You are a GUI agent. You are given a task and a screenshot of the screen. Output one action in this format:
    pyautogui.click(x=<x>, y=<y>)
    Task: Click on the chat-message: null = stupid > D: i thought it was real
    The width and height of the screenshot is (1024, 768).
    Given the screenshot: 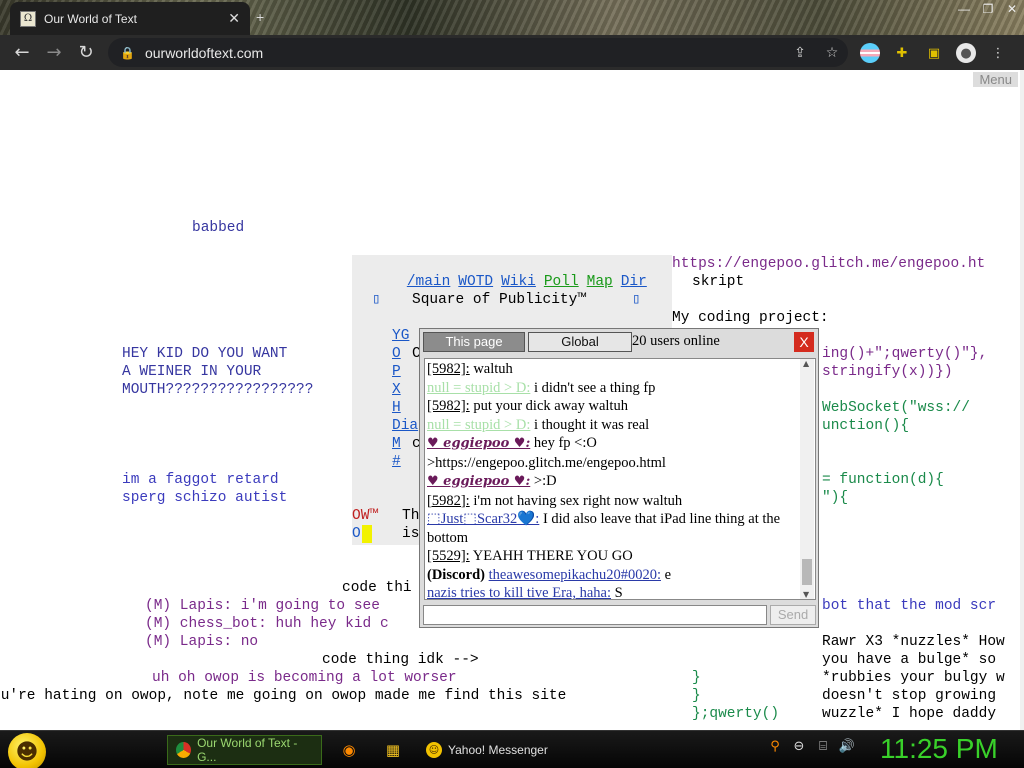 What is the action you would take?
    pyautogui.click(x=612, y=425)
    